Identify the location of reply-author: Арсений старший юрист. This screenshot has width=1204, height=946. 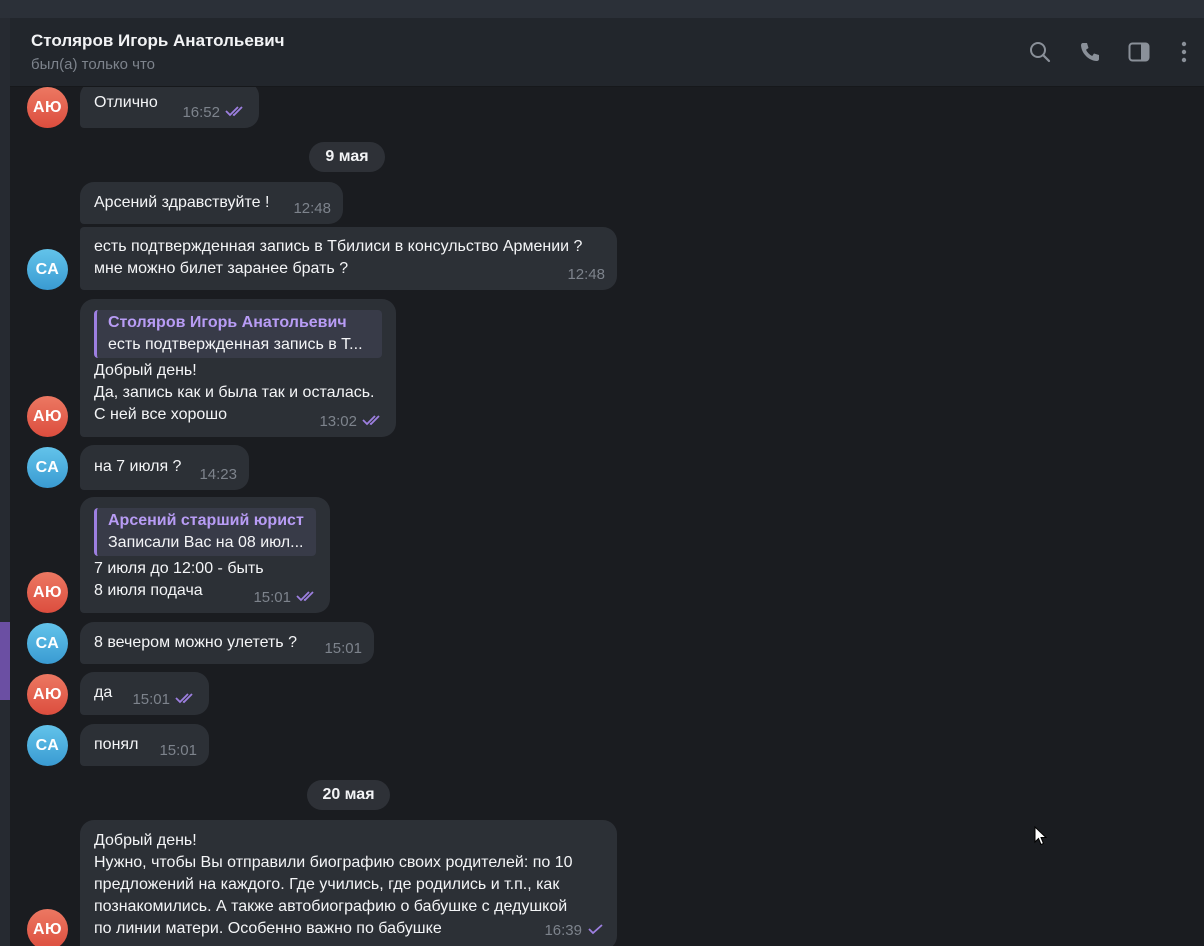
(206, 520).